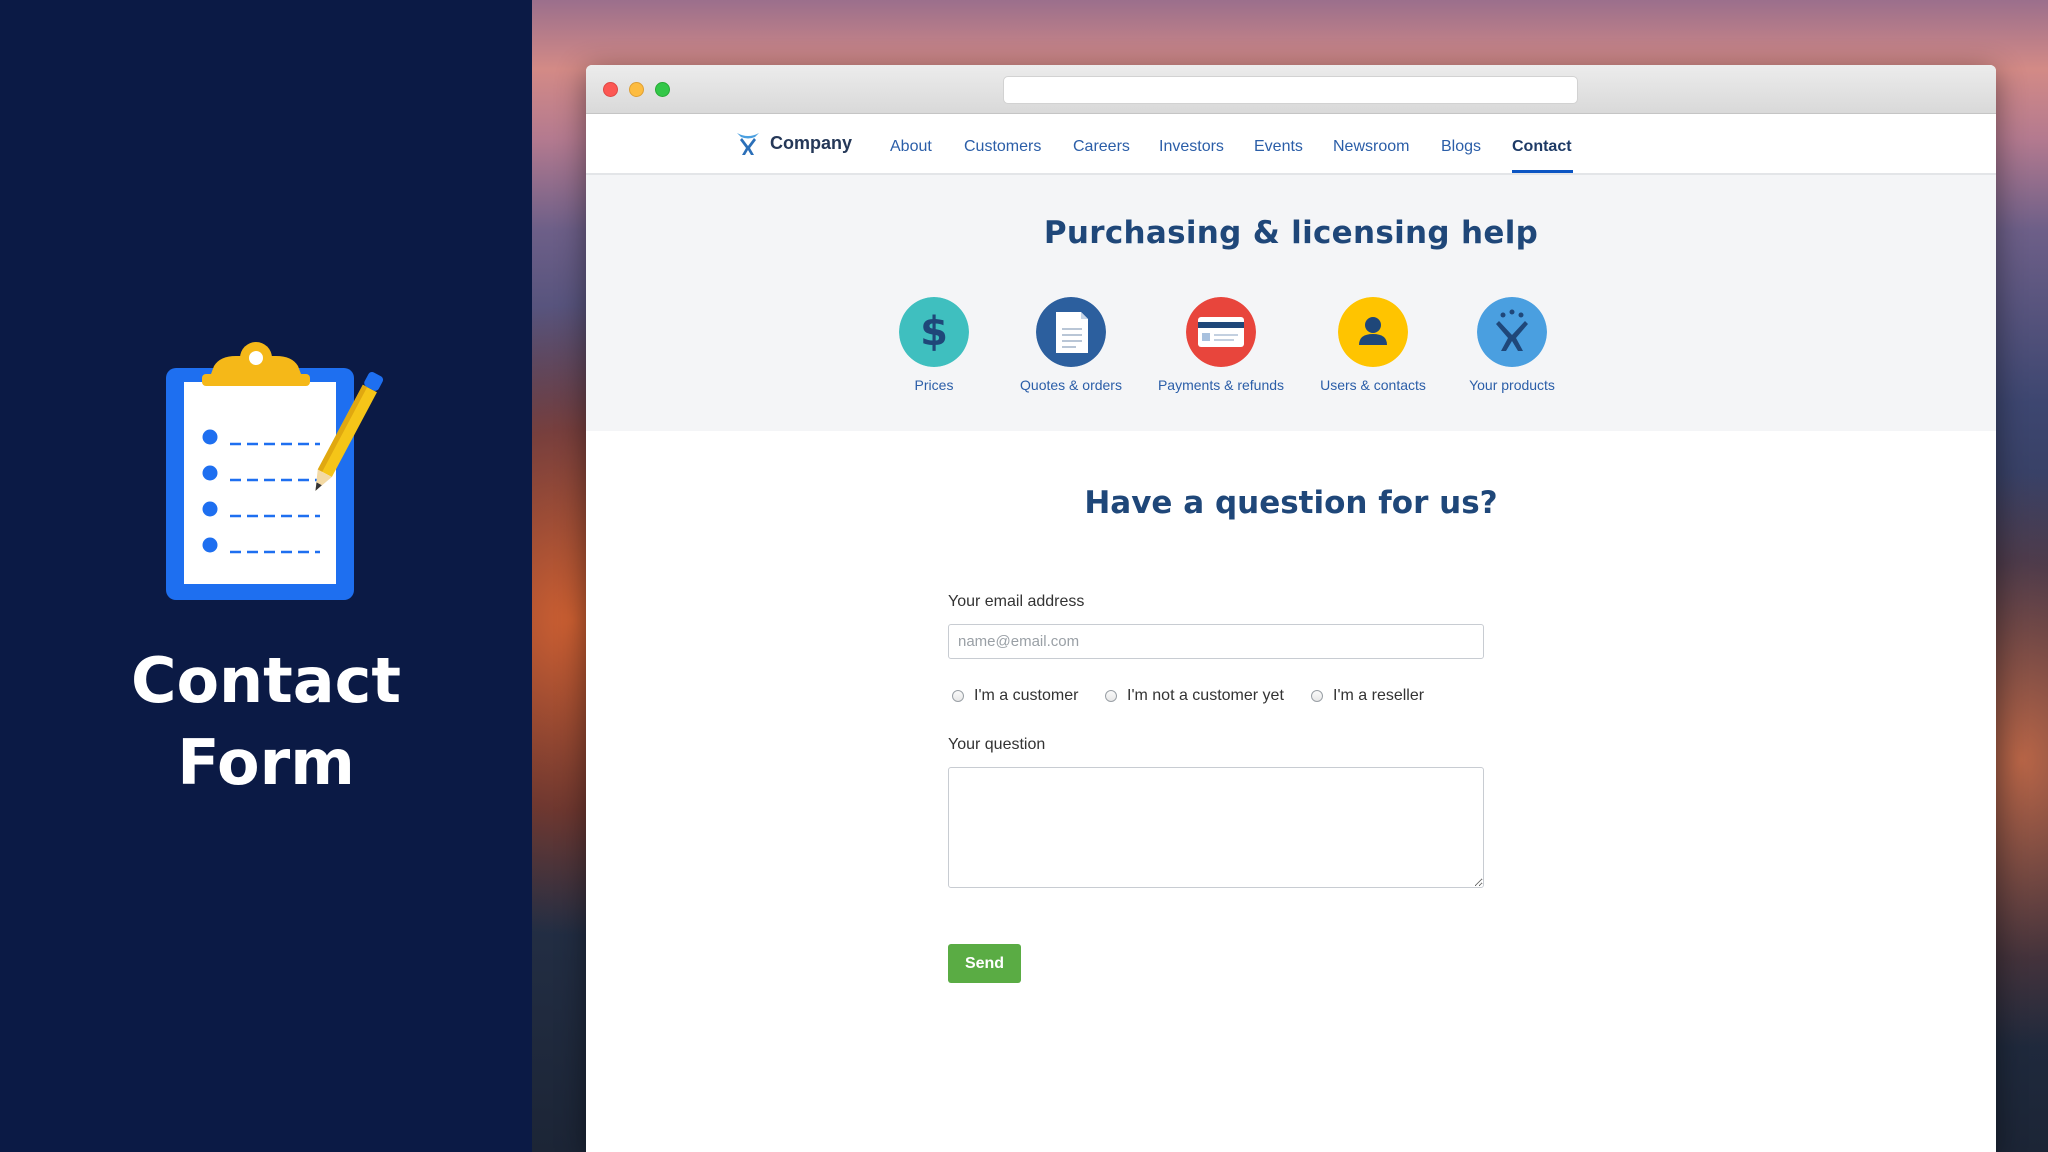 The height and width of the screenshot is (1152, 2048). What do you see at coordinates (1542, 147) in the screenshot?
I see `nav-item-contact: Contact` at bounding box center [1542, 147].